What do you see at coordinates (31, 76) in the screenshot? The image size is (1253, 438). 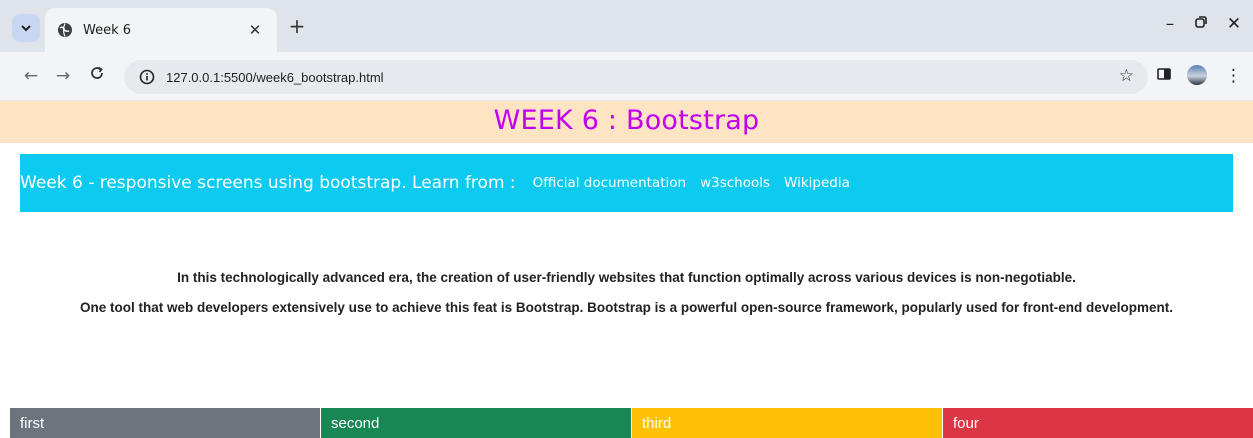 I see `arrow-left-icon: ←` at bounding box center [31, 76].